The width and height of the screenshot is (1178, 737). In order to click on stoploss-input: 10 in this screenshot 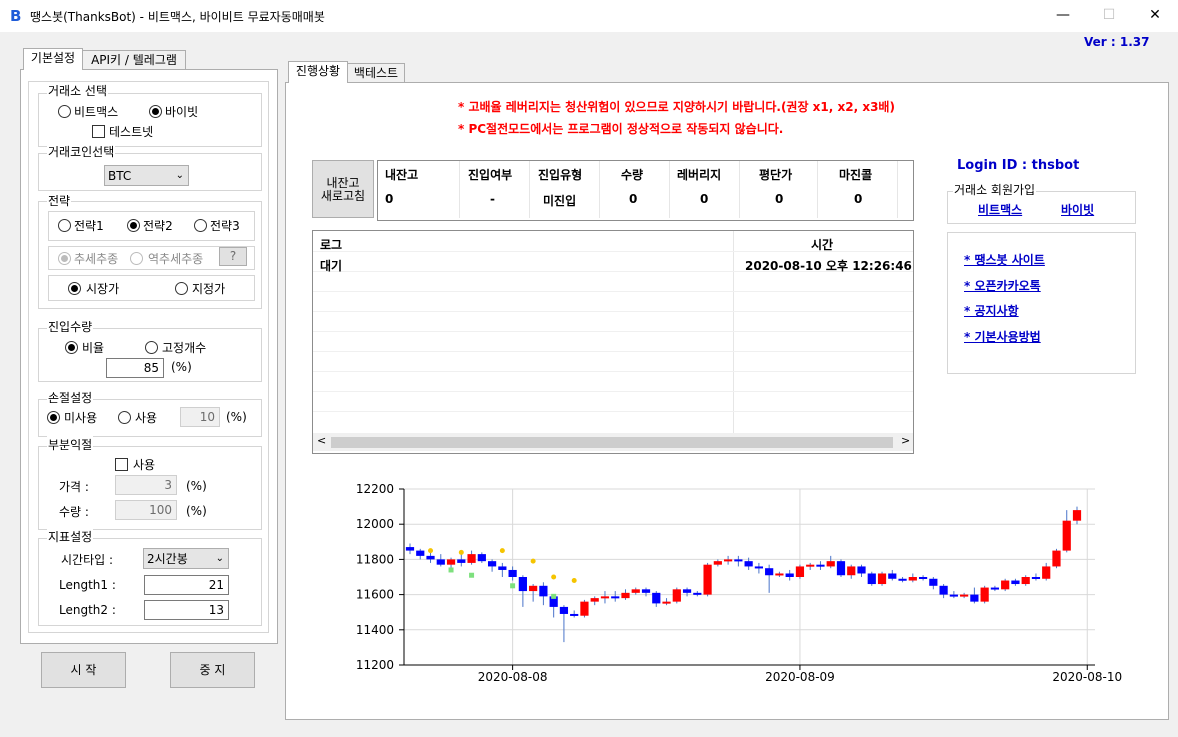, I will do `click(200, 417)`.